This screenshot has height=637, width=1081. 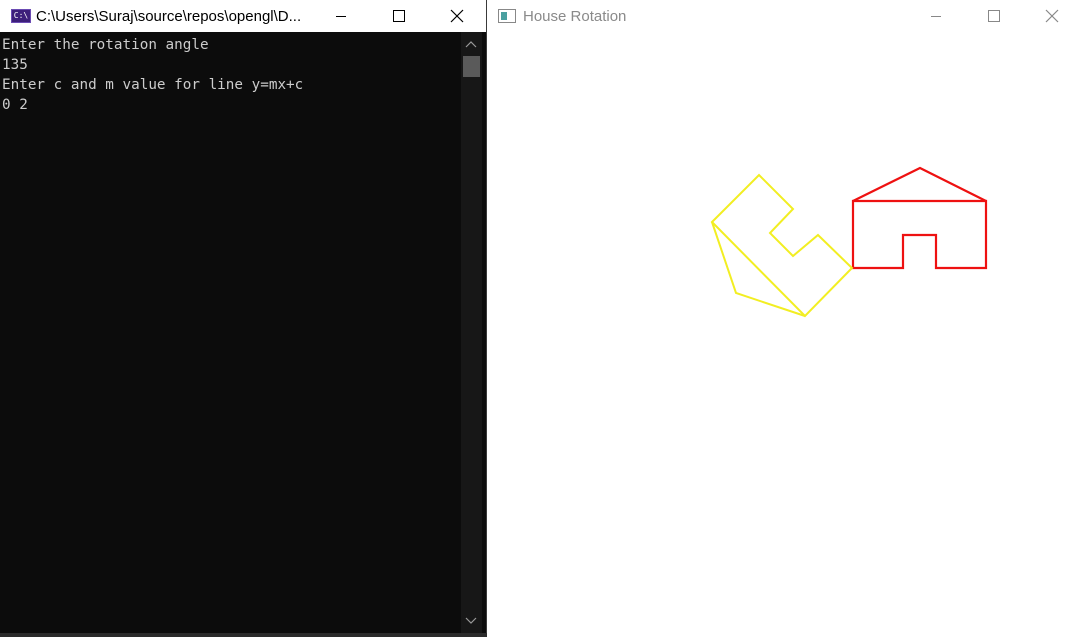 What do you see at coordinates (471, 621) in the screenshot?
I see `scroll-down-arrow-icon` at bounding box center [471, 621].